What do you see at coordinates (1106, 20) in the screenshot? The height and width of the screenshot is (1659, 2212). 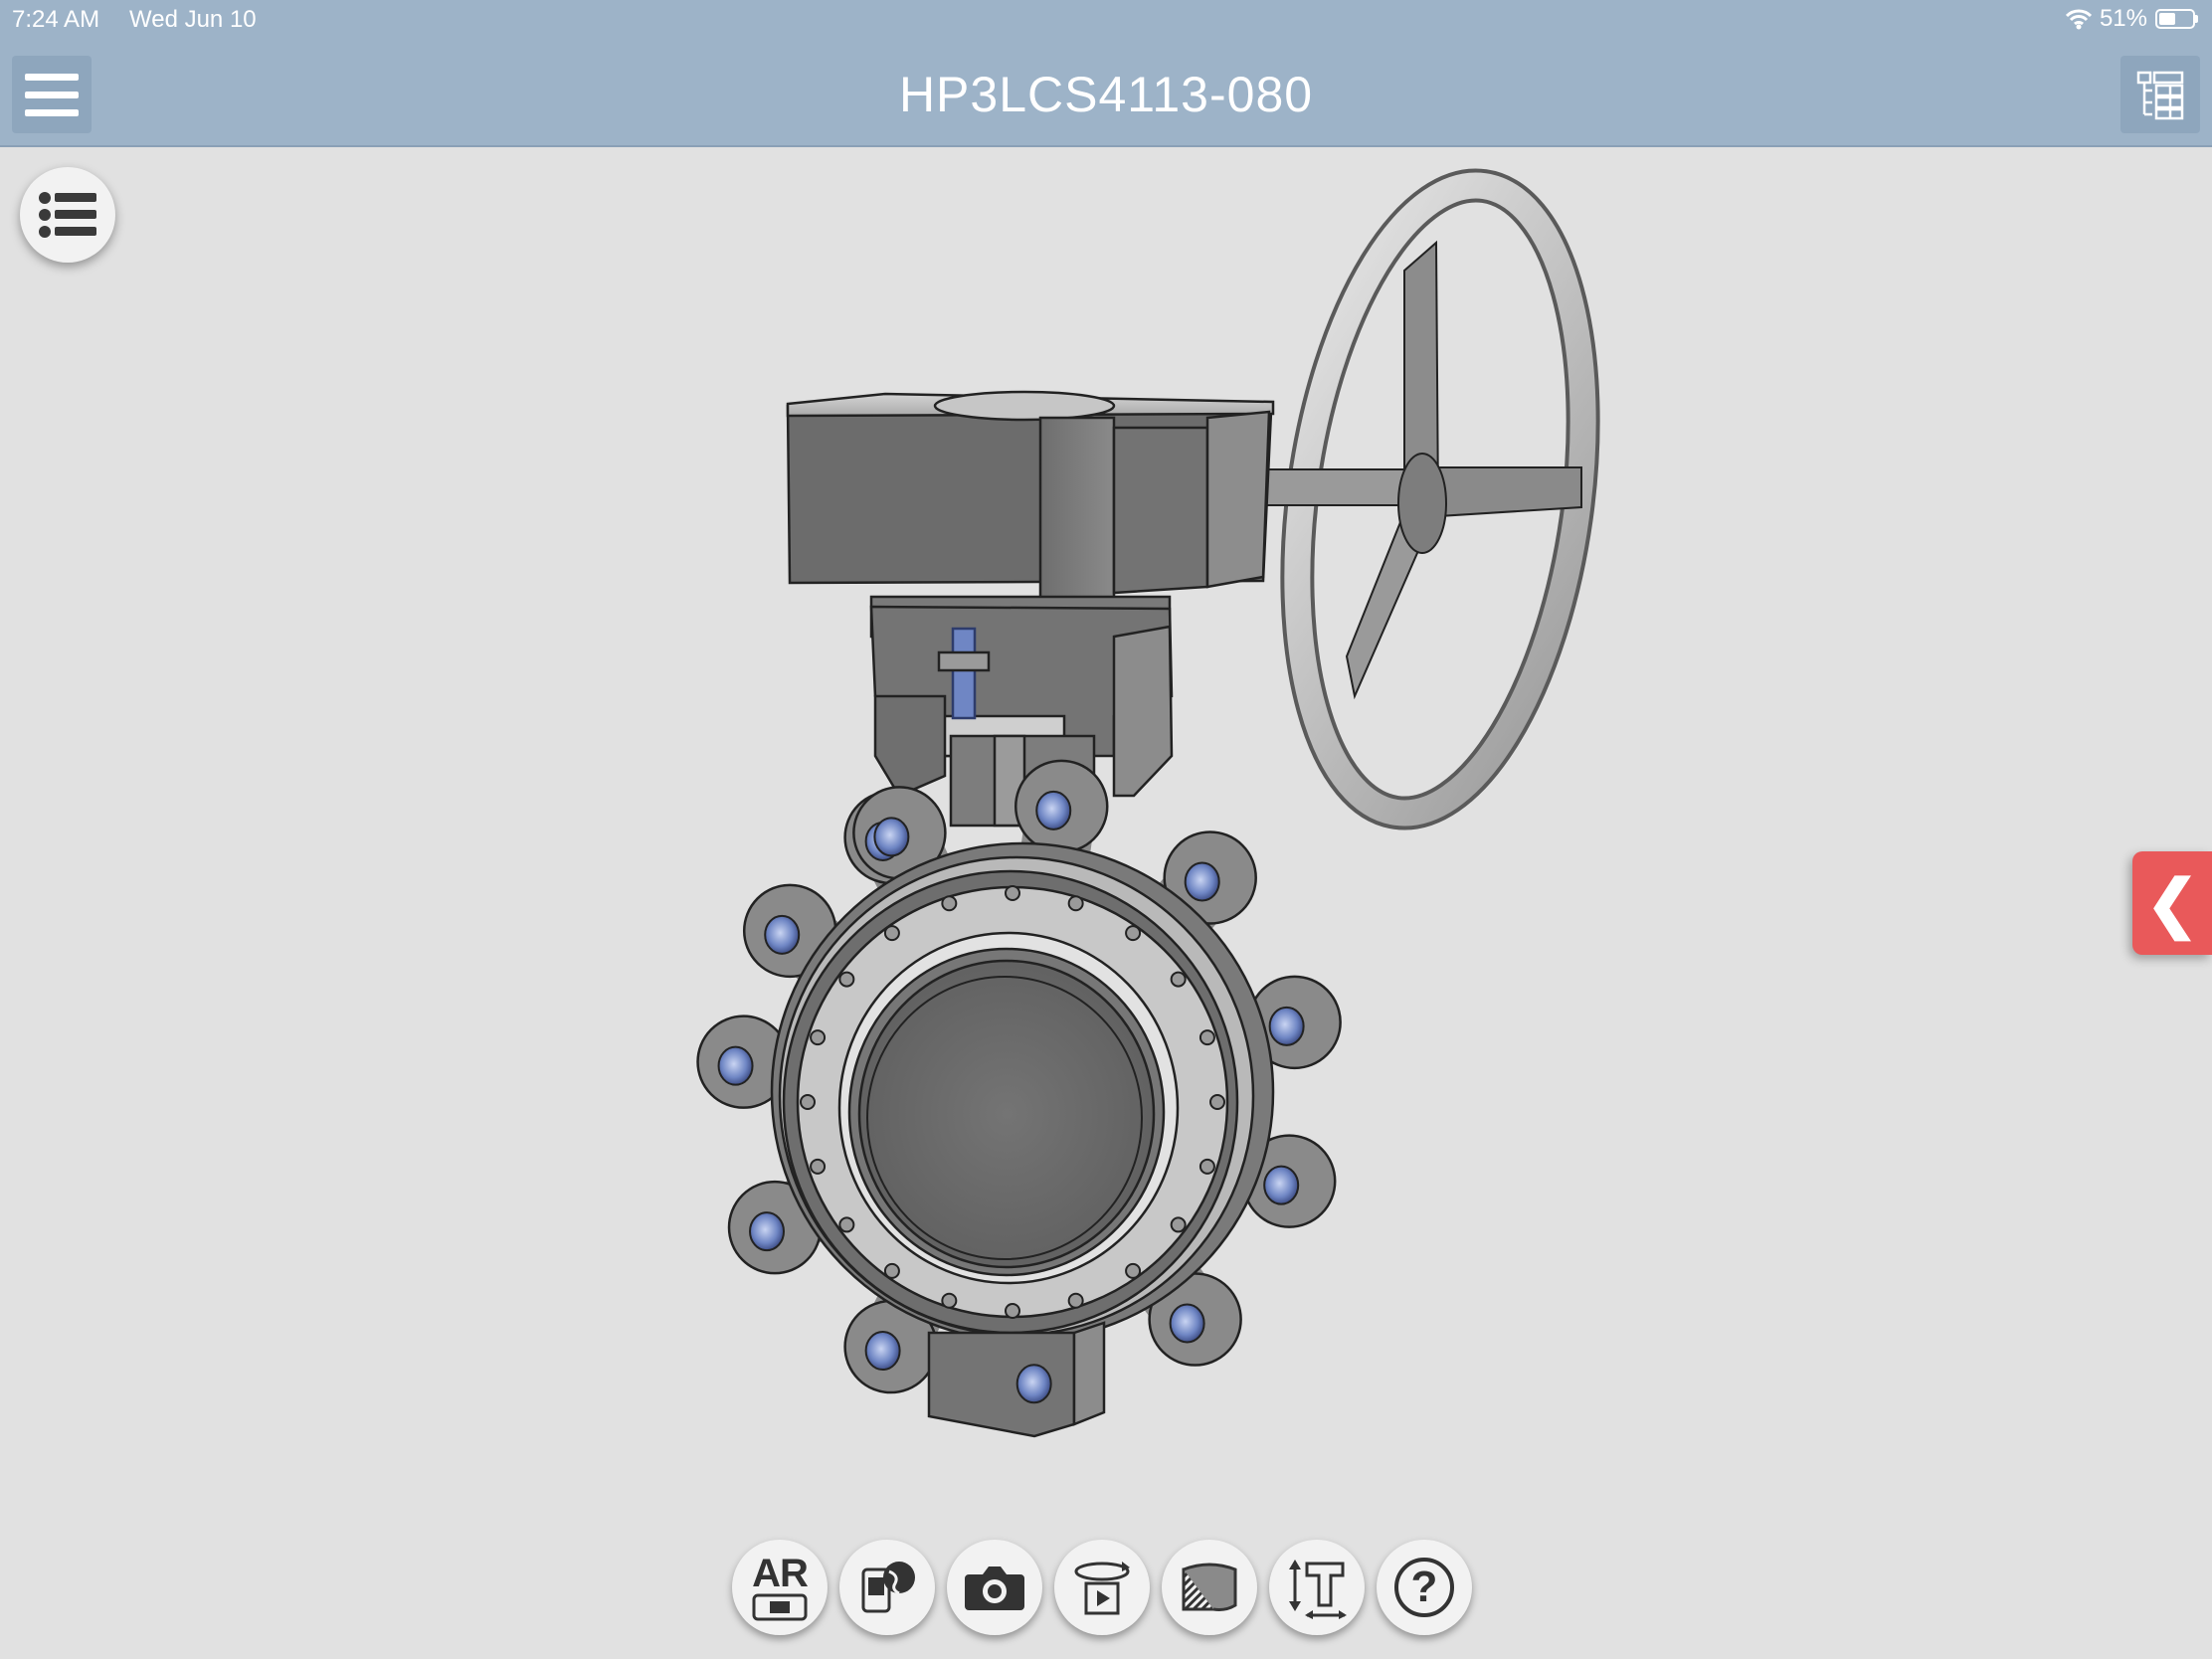 I see `status-bar: 7:24 AM Wed Jun 10 51%` at bounding box center [1106, 20].